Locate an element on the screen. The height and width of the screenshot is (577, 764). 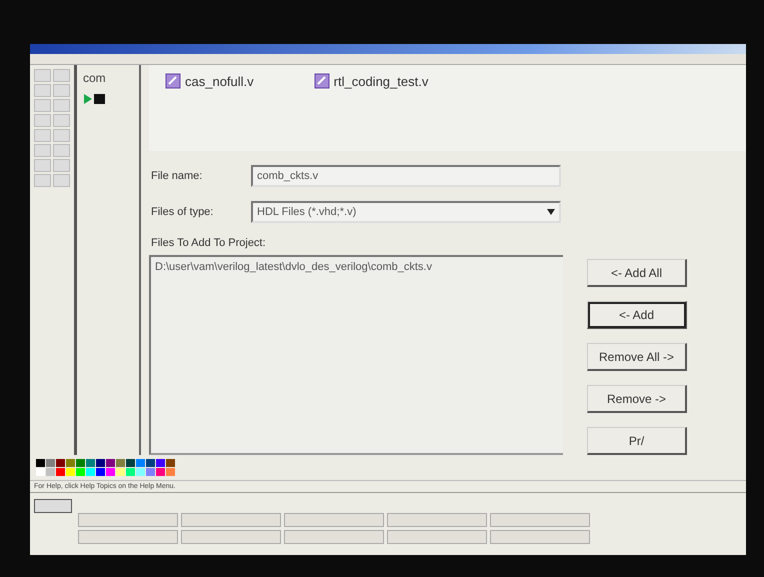
file-type-dropdown: HDL Files (*.vhd;*.v) is located at coordinates (406, 212).